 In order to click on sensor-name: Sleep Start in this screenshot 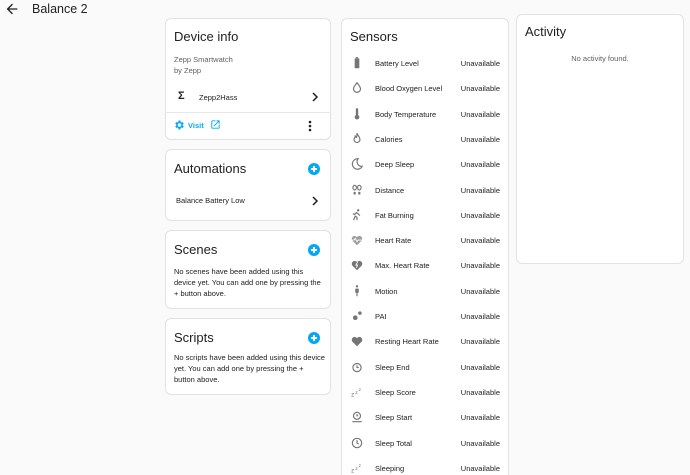, I will do `click(394, 418)`.